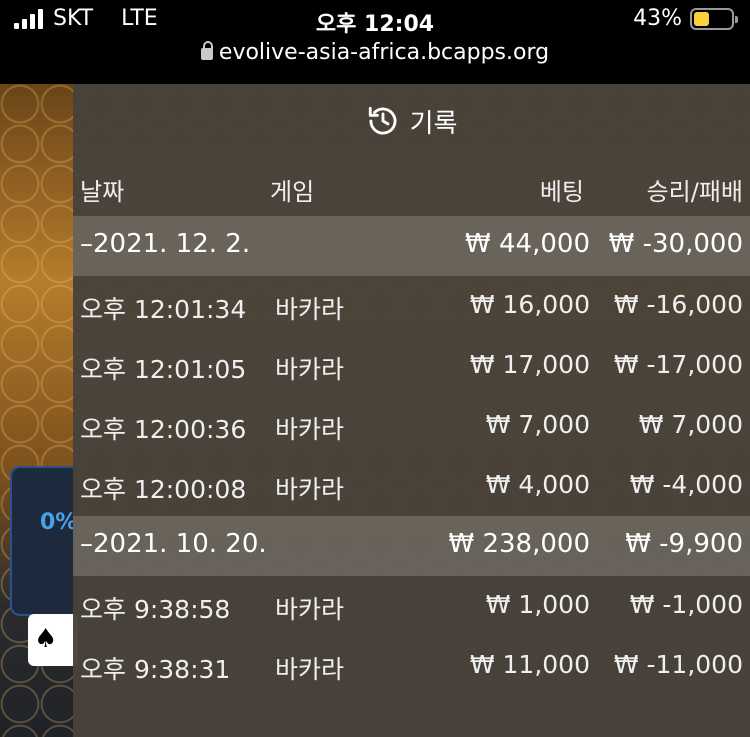 Image resolution: width=750 pixels, height=737 pixels. What do you see at coordinates (292, 192) in the screenshot?
I see `column-game: 게임` at bounding box center [292, 192].